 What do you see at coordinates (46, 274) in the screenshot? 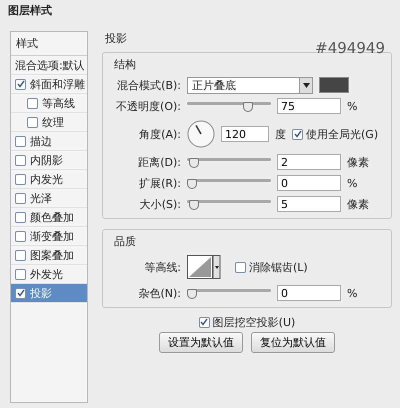
I see `item-label: 外发光` at bounding box center [46, 274].